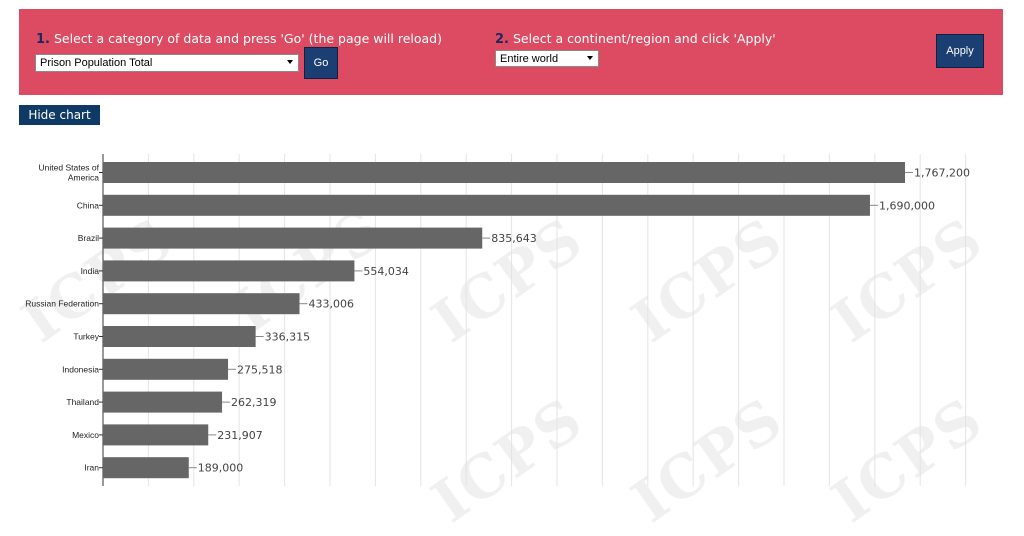 This screenshot has width=1024, height=536. What do you see at coordinates (86, 337) in the screenshot?
I see `category-label: Turkey` at bounding box center [86, 337].